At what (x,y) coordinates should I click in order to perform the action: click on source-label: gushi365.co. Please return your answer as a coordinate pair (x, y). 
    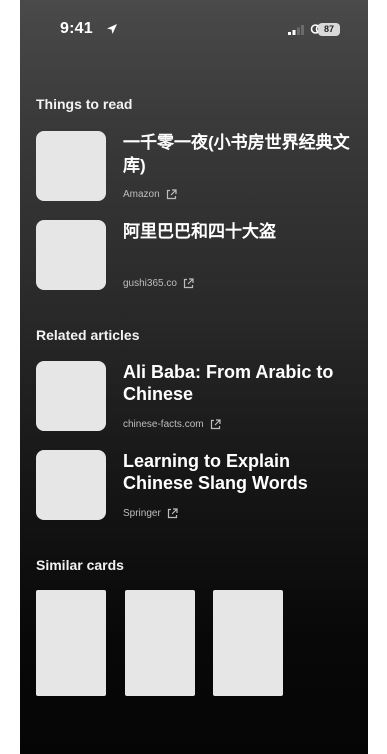
    Looking at the image, I should click on (150, 283).